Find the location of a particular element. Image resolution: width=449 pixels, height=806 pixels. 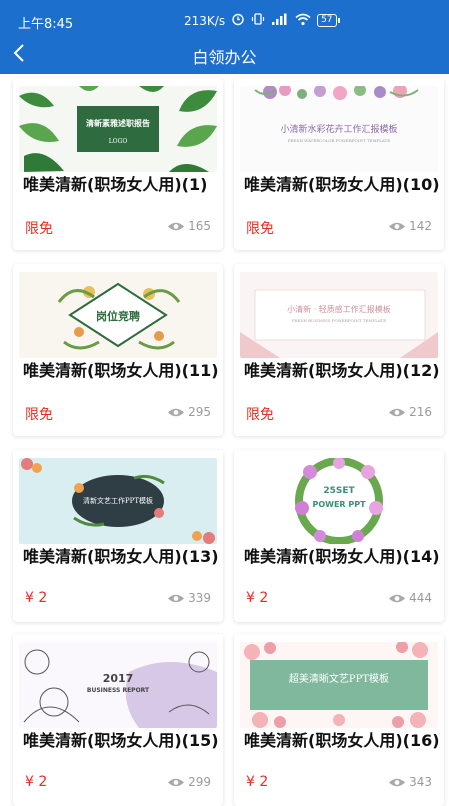

thumbnail-line2: BUSINESS REPORT is located at coordinates (118, 690).